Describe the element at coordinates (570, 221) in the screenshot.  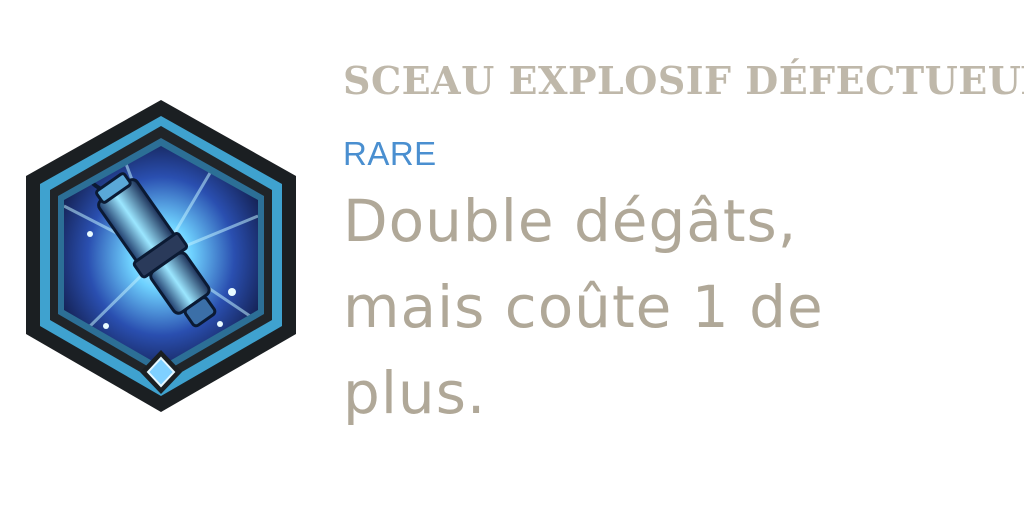
I see `description-line: Double dégâts,` at that location.